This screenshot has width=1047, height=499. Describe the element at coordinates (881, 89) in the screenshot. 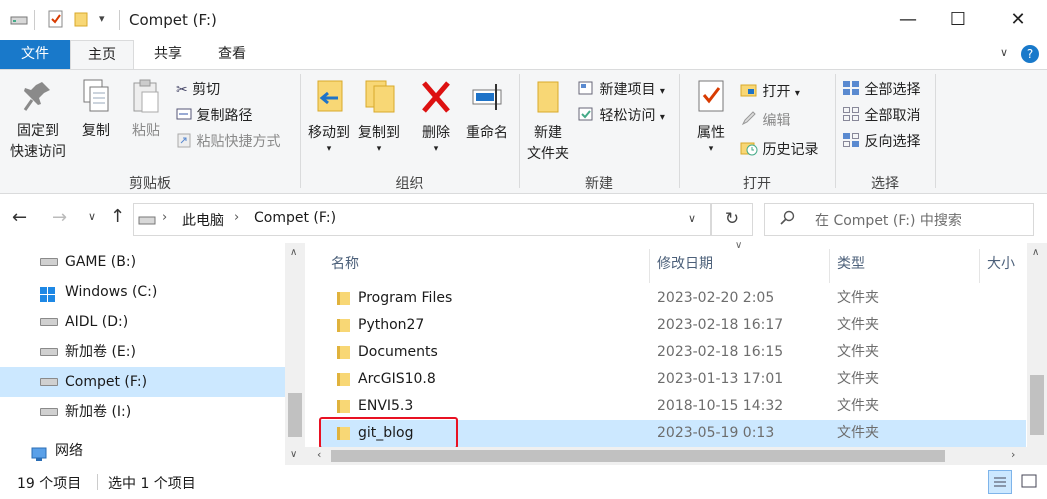

I see `select-all-button: 全部选择` at that location.